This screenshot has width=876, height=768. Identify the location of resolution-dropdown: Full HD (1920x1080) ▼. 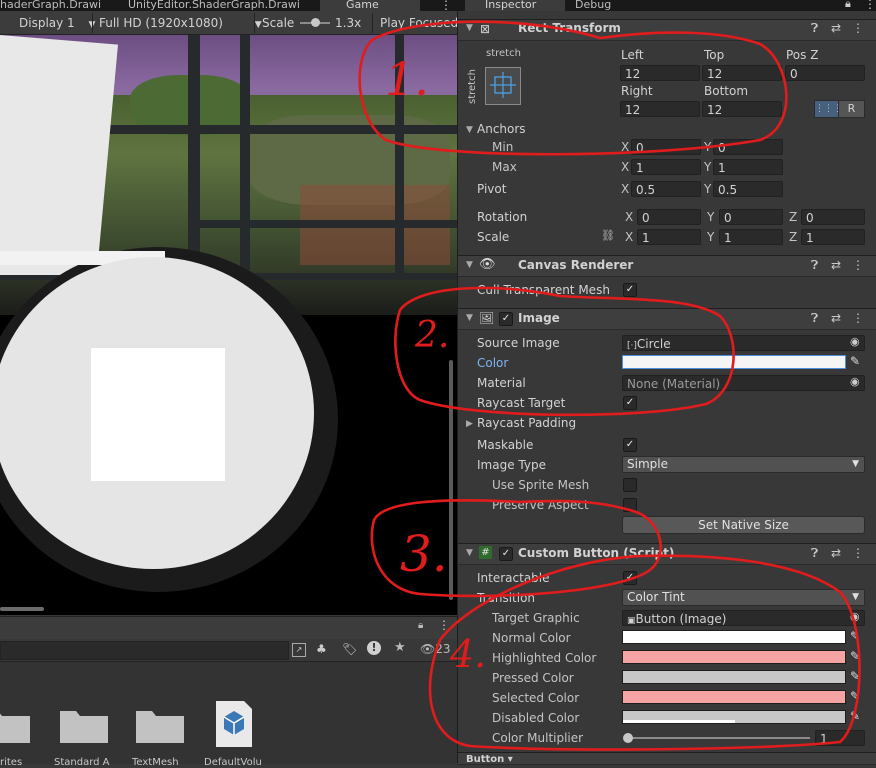
(180, 23).